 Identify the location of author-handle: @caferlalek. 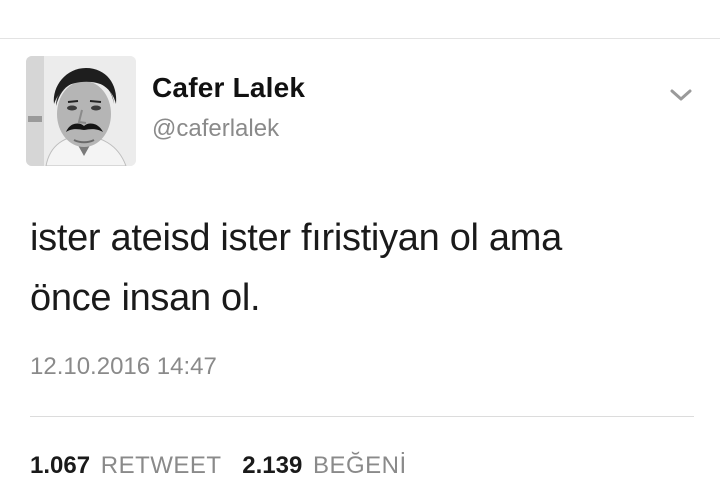
(215, 129).